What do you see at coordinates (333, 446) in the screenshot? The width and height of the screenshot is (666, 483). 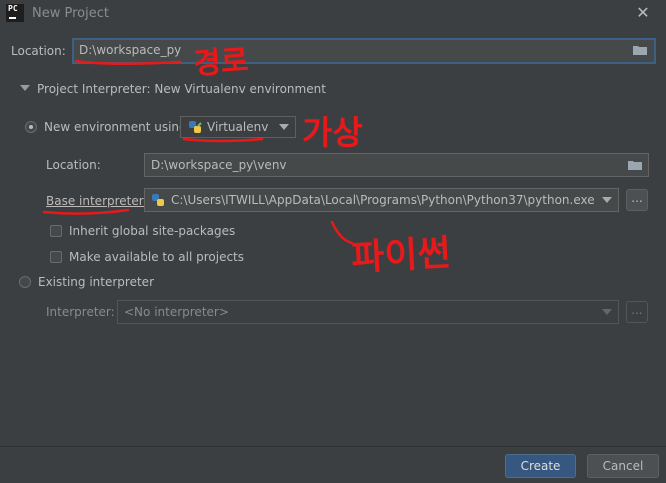 I see `footer-divider` at bounding box center [333, 446].